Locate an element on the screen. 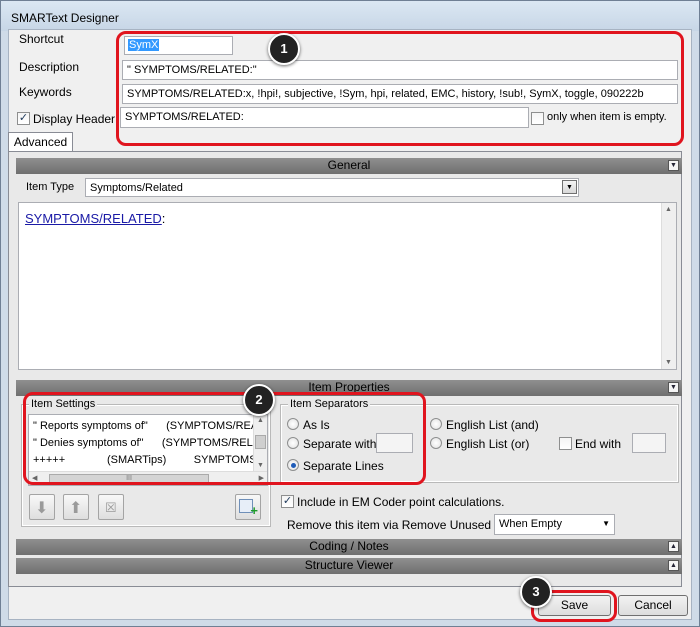  arrow-up-icon: ⬆ is located at coordinates (76, 508).